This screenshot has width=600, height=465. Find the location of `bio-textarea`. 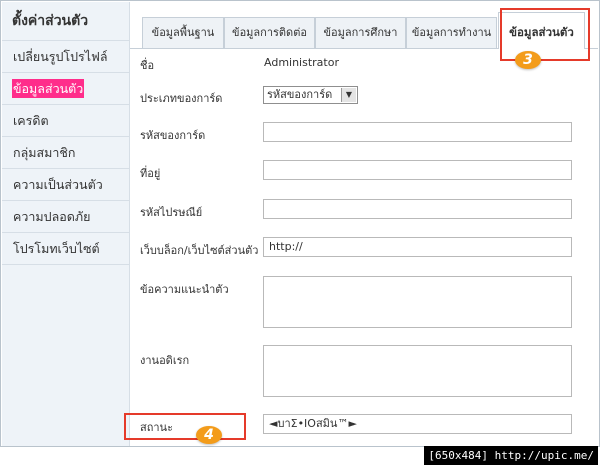

bio-textarea is located at coordinates (417, 302).